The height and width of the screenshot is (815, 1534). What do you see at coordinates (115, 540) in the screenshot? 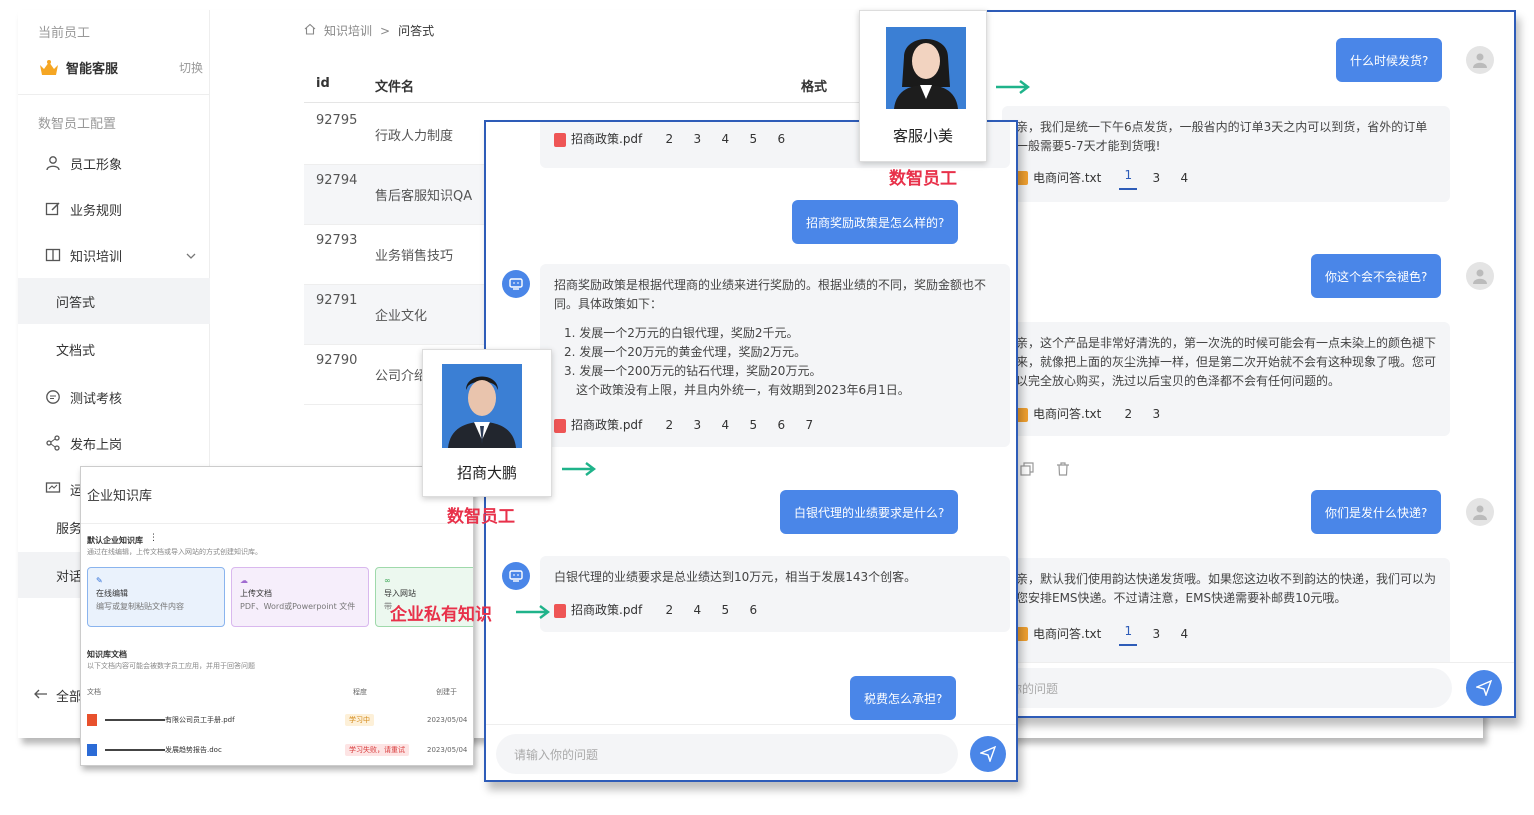
I see `kb-default-title: 默认企业知识库` at bounding box center [115, 540].